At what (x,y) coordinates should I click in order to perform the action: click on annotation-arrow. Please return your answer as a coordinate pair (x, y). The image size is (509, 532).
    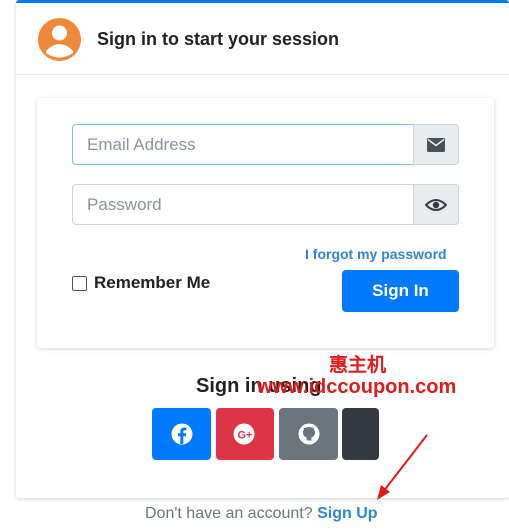
    Looking at the image, I should click on (402, 467).